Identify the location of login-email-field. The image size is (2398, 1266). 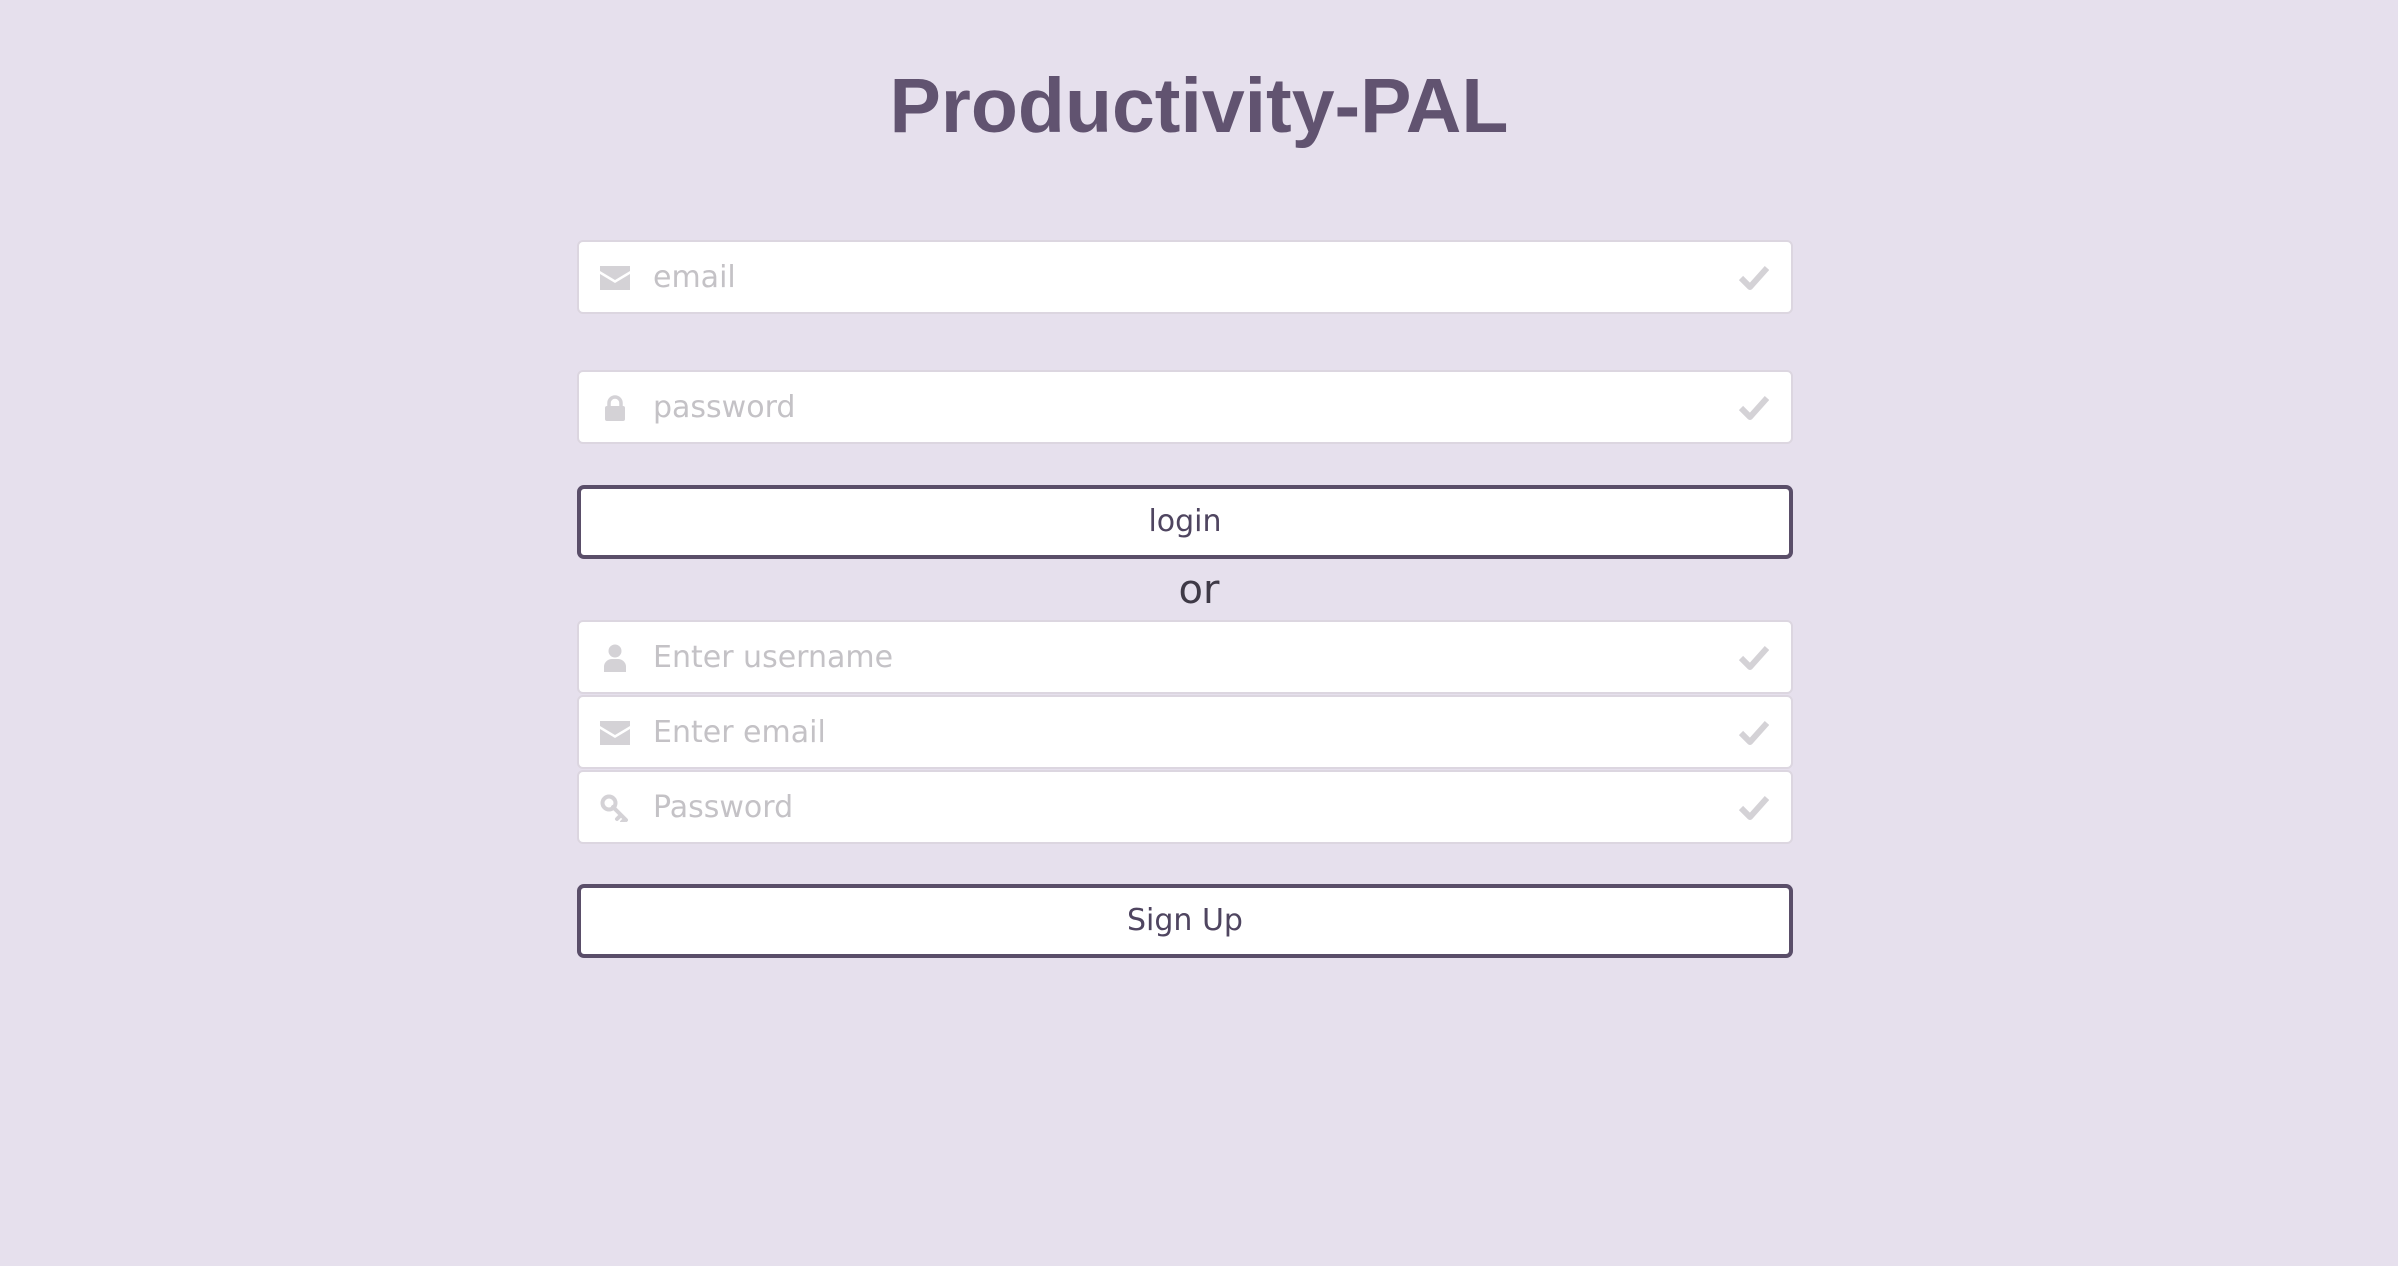
(1185, 277).